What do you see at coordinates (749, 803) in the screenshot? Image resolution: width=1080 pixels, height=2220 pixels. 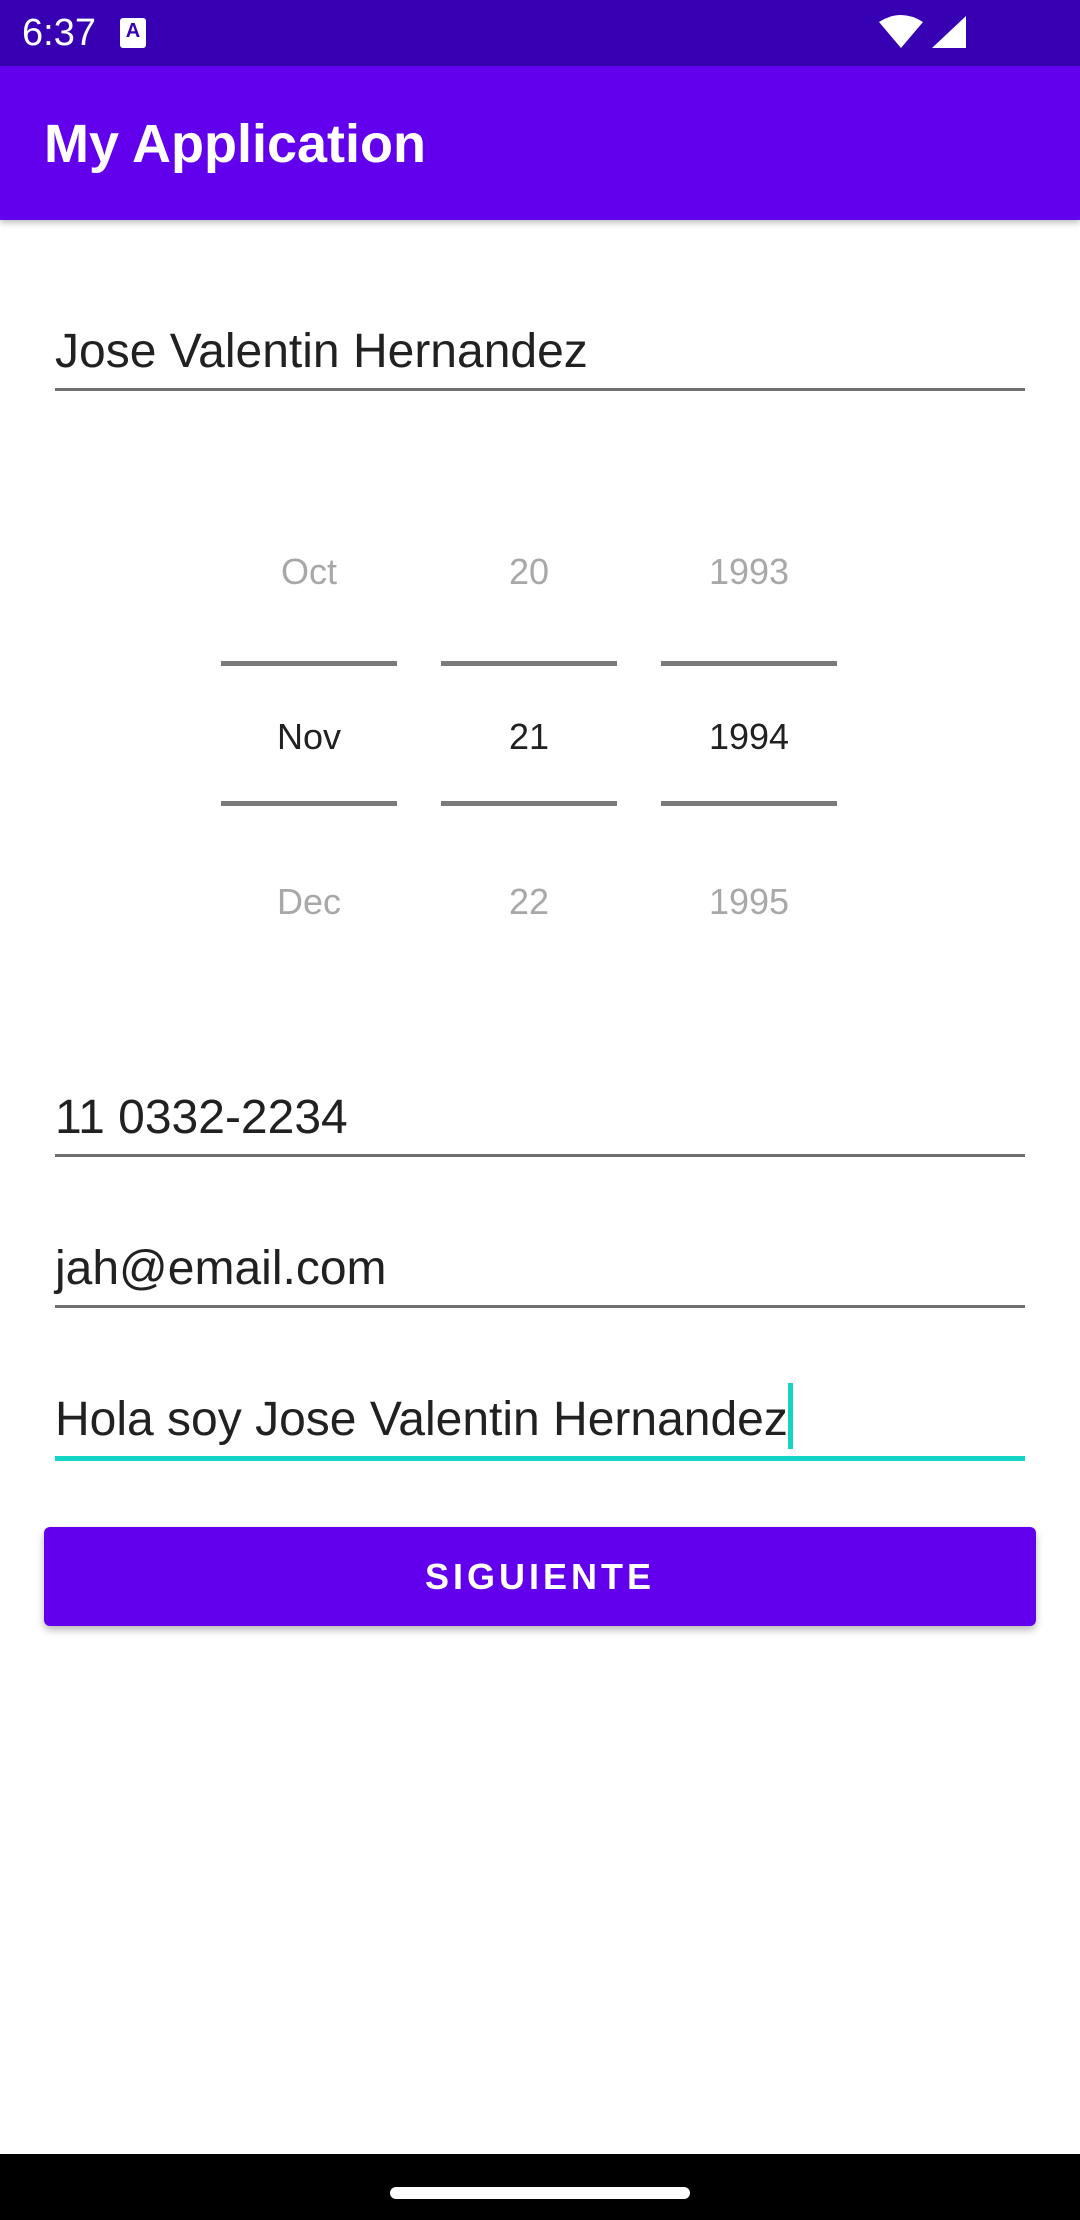 I see `year-divider-bottom` at bounding box center [749, 803].